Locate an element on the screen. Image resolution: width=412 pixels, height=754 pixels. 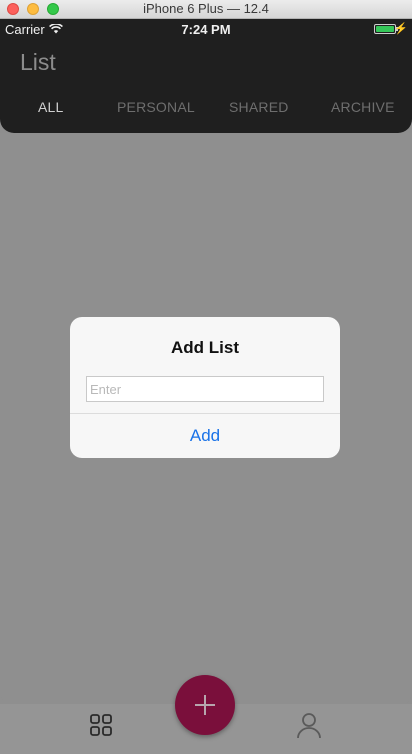
dialog-title: Add List is located at coordinates (205, 347).